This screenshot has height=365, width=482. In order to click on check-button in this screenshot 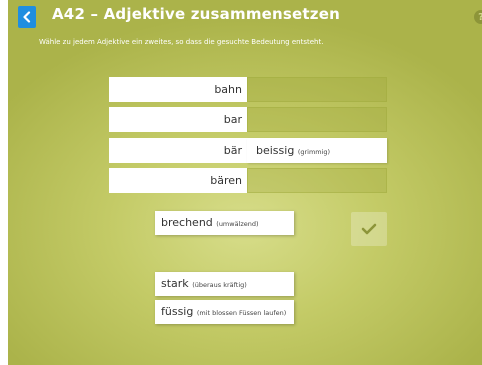, I will do `click(369, 229)`.